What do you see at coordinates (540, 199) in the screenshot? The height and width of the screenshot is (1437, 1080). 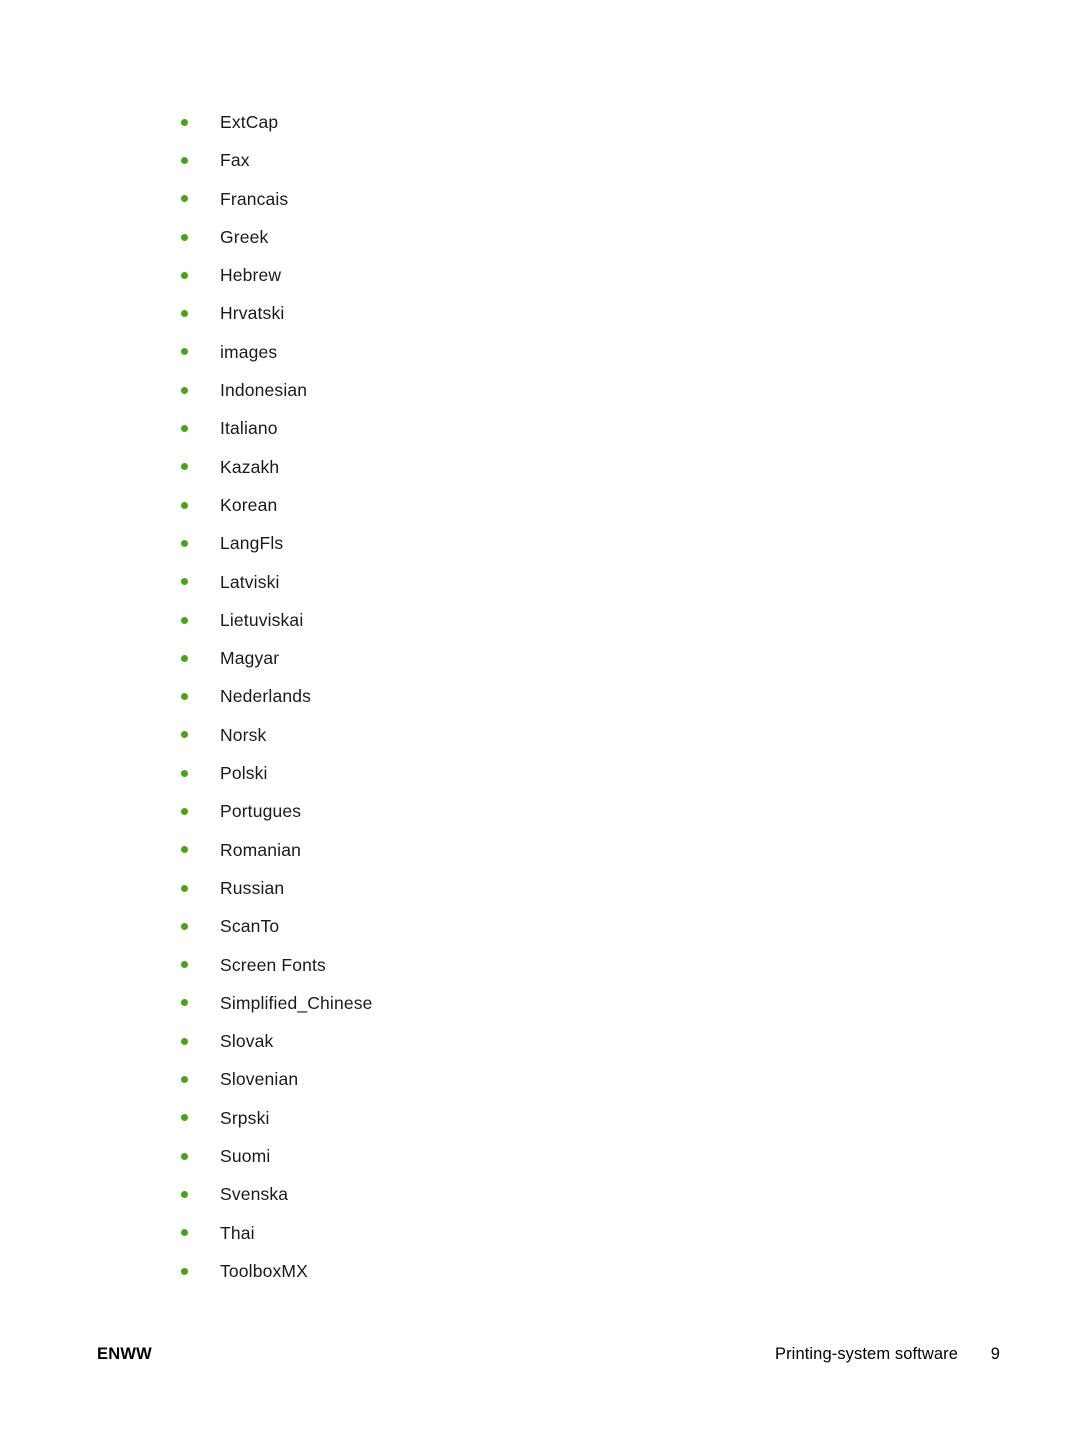 I see `list-item: Francais` at bounding box center [540, 199].